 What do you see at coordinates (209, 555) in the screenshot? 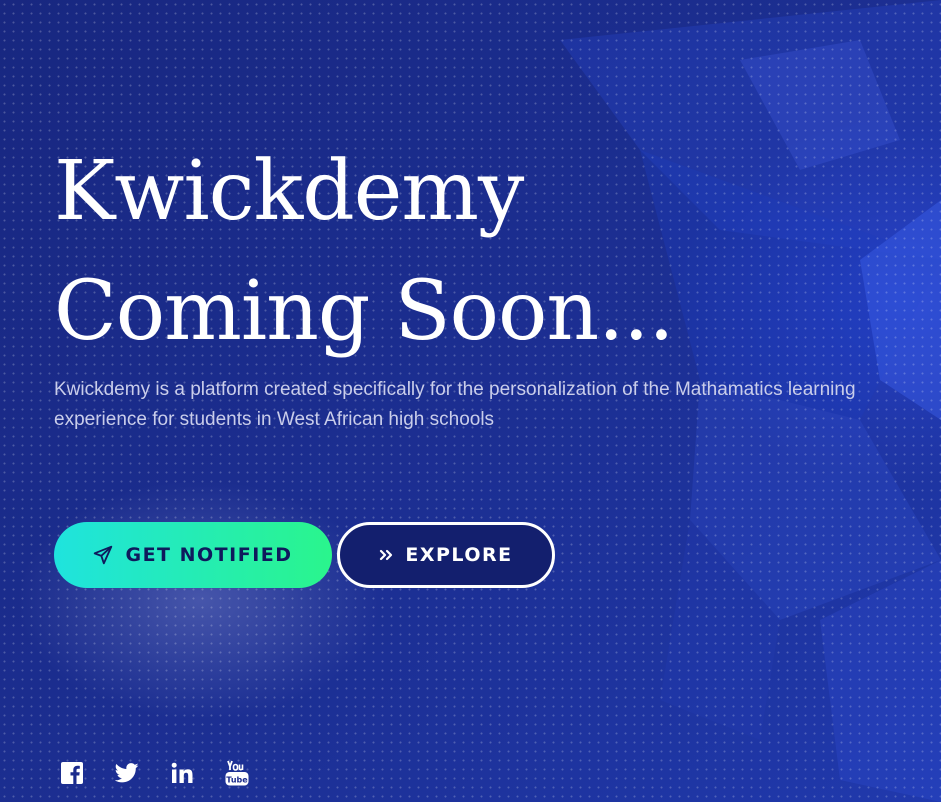
I see `get-notified-label: GET NOTIFIED` at bounding box center [209, 555].